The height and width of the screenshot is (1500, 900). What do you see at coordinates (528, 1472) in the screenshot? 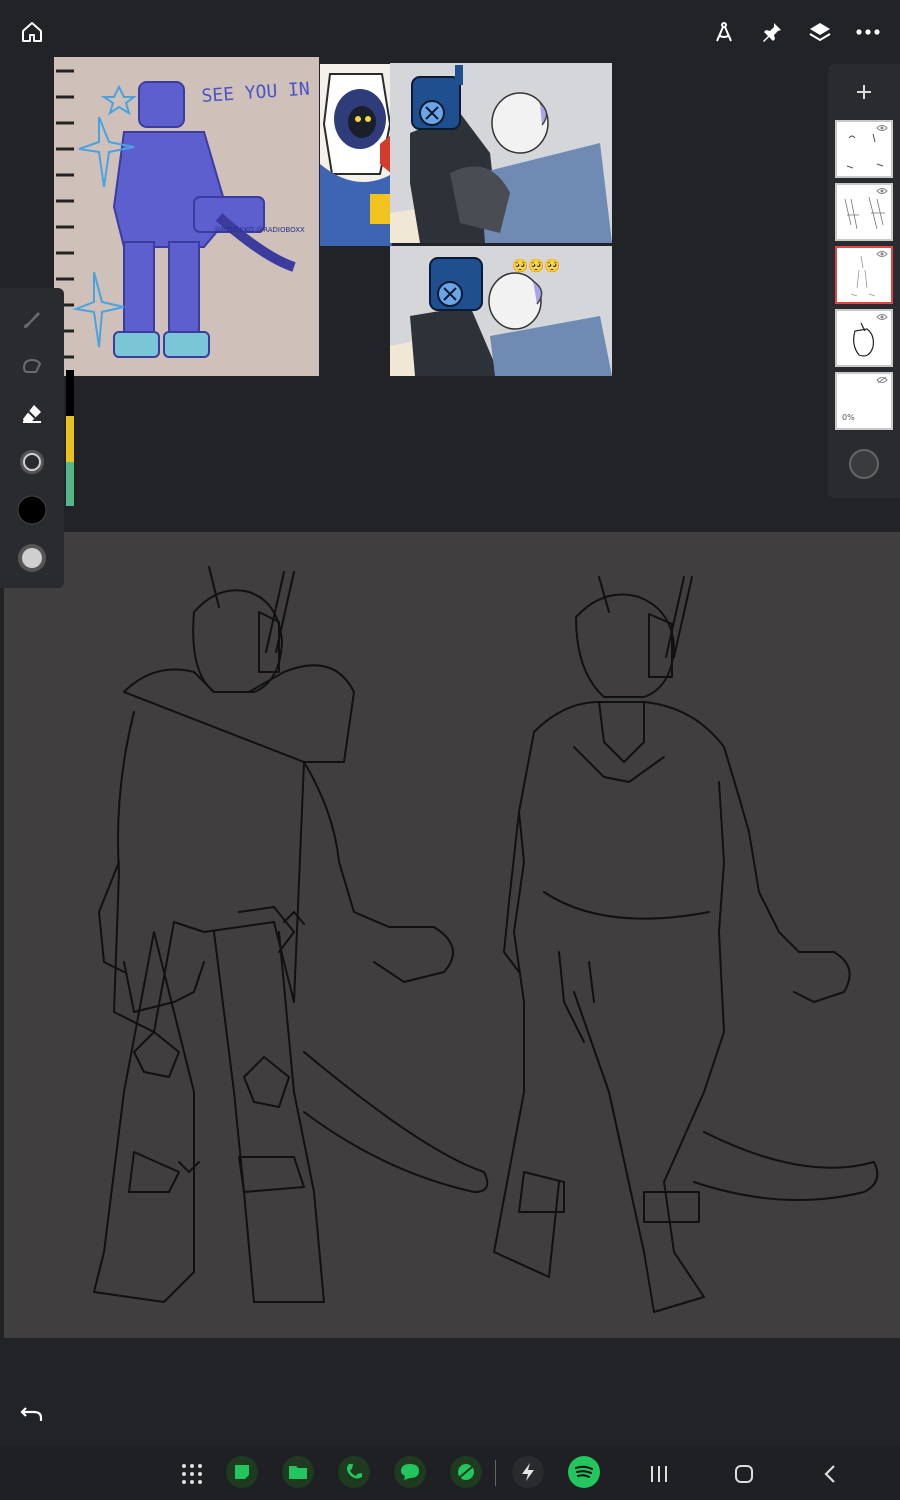
I see `flash-icon` at bounding box center [528, 1472].